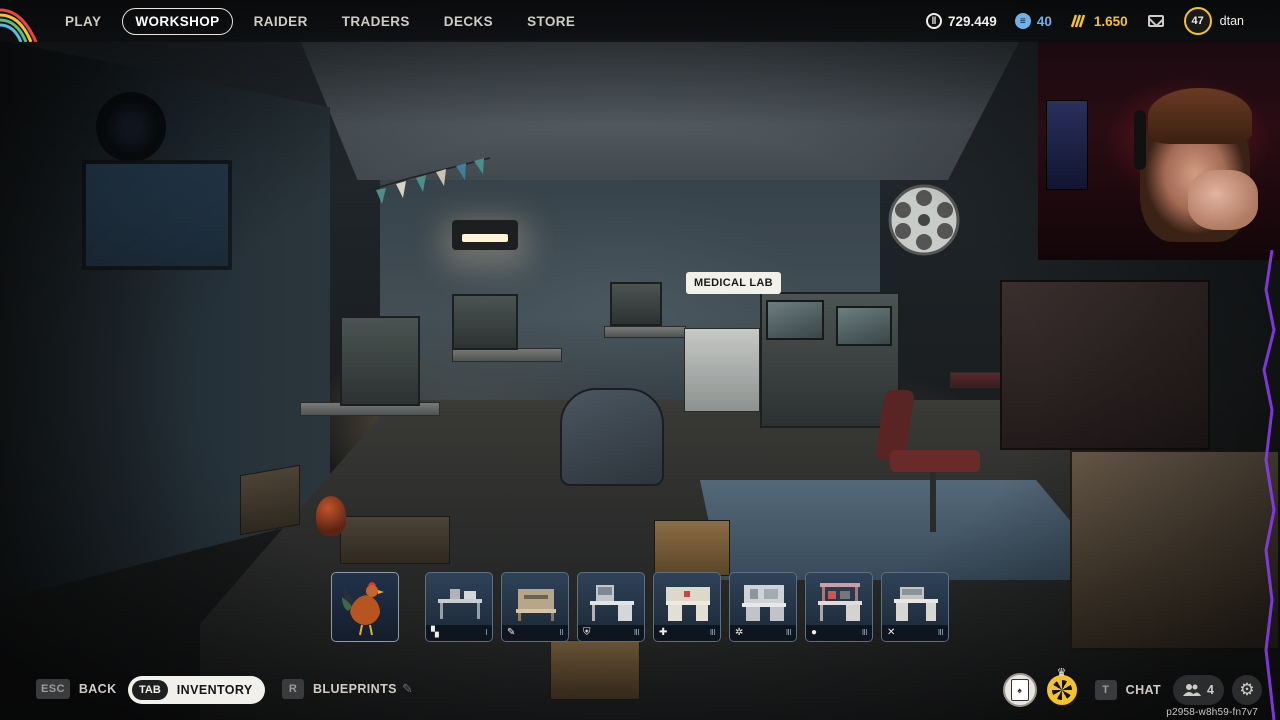 The image size is (1280, 720). I want to click on chat-label: CHAT, so click(1143, 690).